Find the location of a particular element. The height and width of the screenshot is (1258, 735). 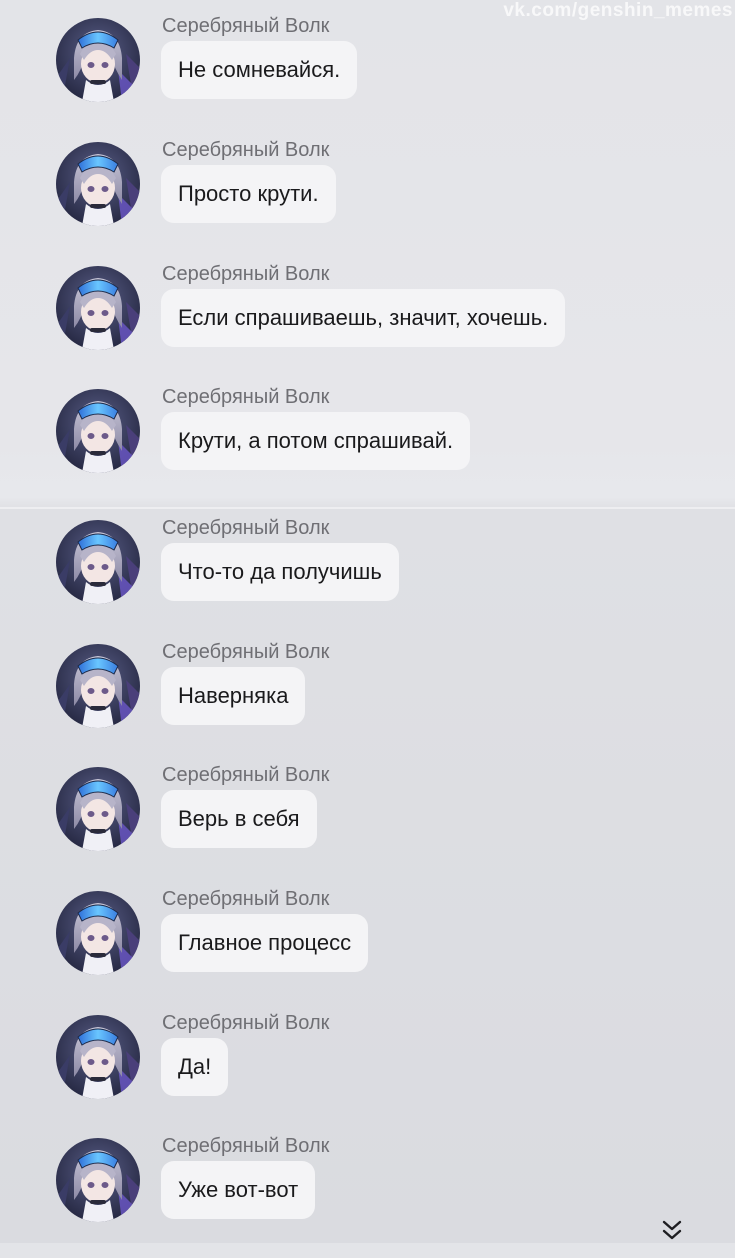

message-row: Серебряный Волк Просто крути. is located at coordinates (367, 200).